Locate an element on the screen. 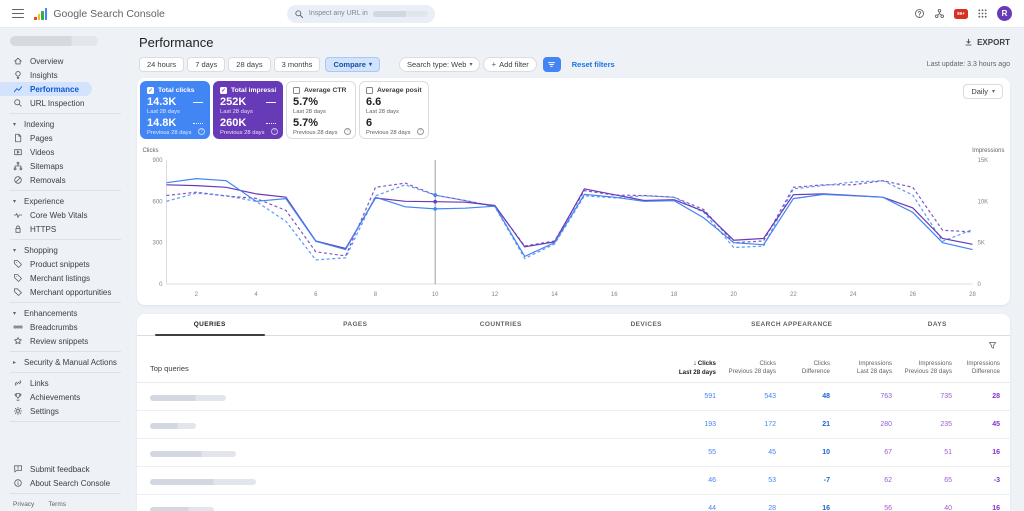  compare-button: Compare ▾ is located at coordinates (352, 64).